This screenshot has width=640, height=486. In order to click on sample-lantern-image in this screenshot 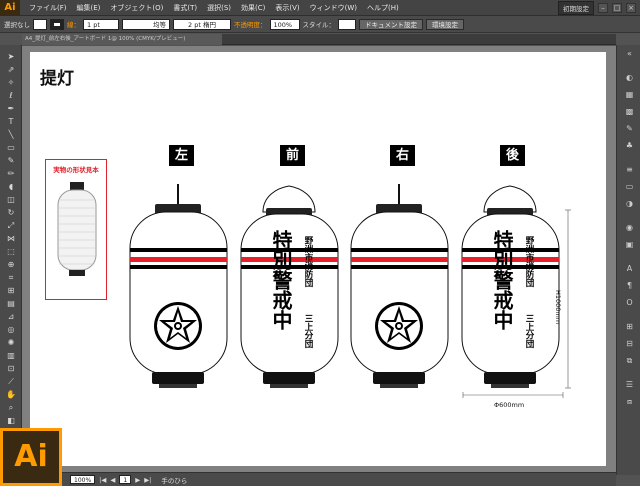, I will do `click(77, 229)`.